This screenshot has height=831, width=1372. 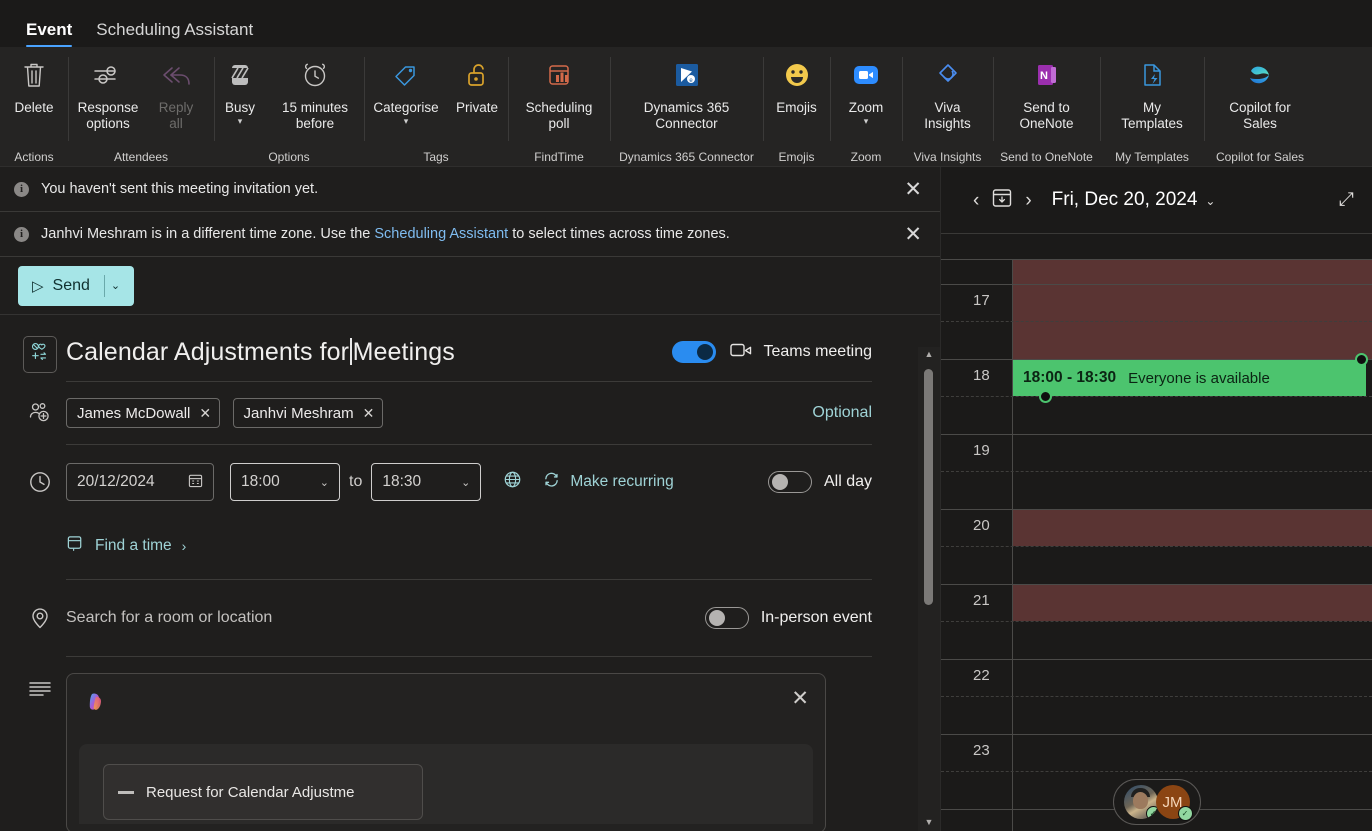 What do you see at coordinates (34, 75) in the screenshot?
I see `delete-trash-icon` at bounding box center [34, 75].